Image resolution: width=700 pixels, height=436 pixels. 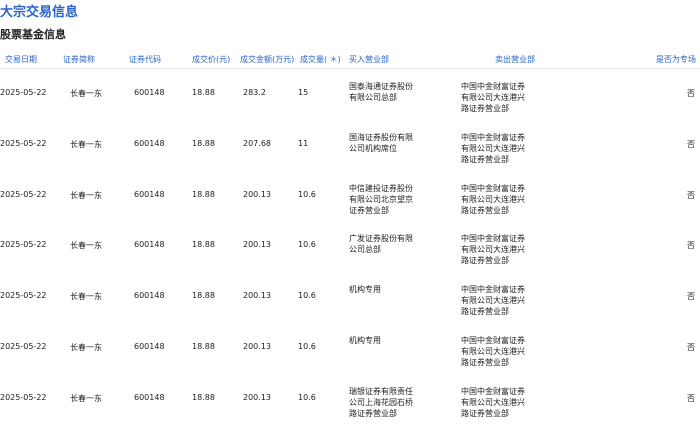 I want to click on header-security-code: 证券代码, so click(x=145, y=59).